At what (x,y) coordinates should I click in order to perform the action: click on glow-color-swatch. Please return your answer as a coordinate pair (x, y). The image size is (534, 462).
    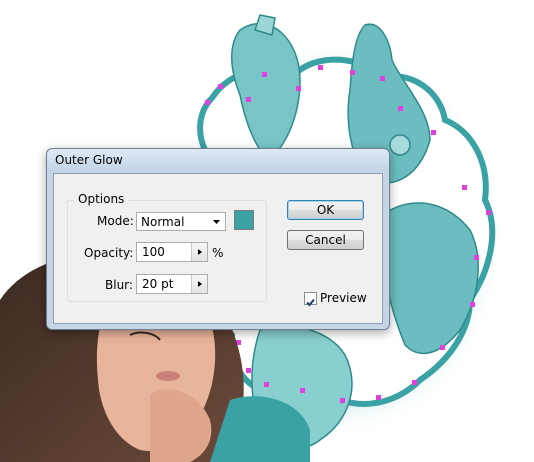
    Looking at the image, I should click on (244, 220).